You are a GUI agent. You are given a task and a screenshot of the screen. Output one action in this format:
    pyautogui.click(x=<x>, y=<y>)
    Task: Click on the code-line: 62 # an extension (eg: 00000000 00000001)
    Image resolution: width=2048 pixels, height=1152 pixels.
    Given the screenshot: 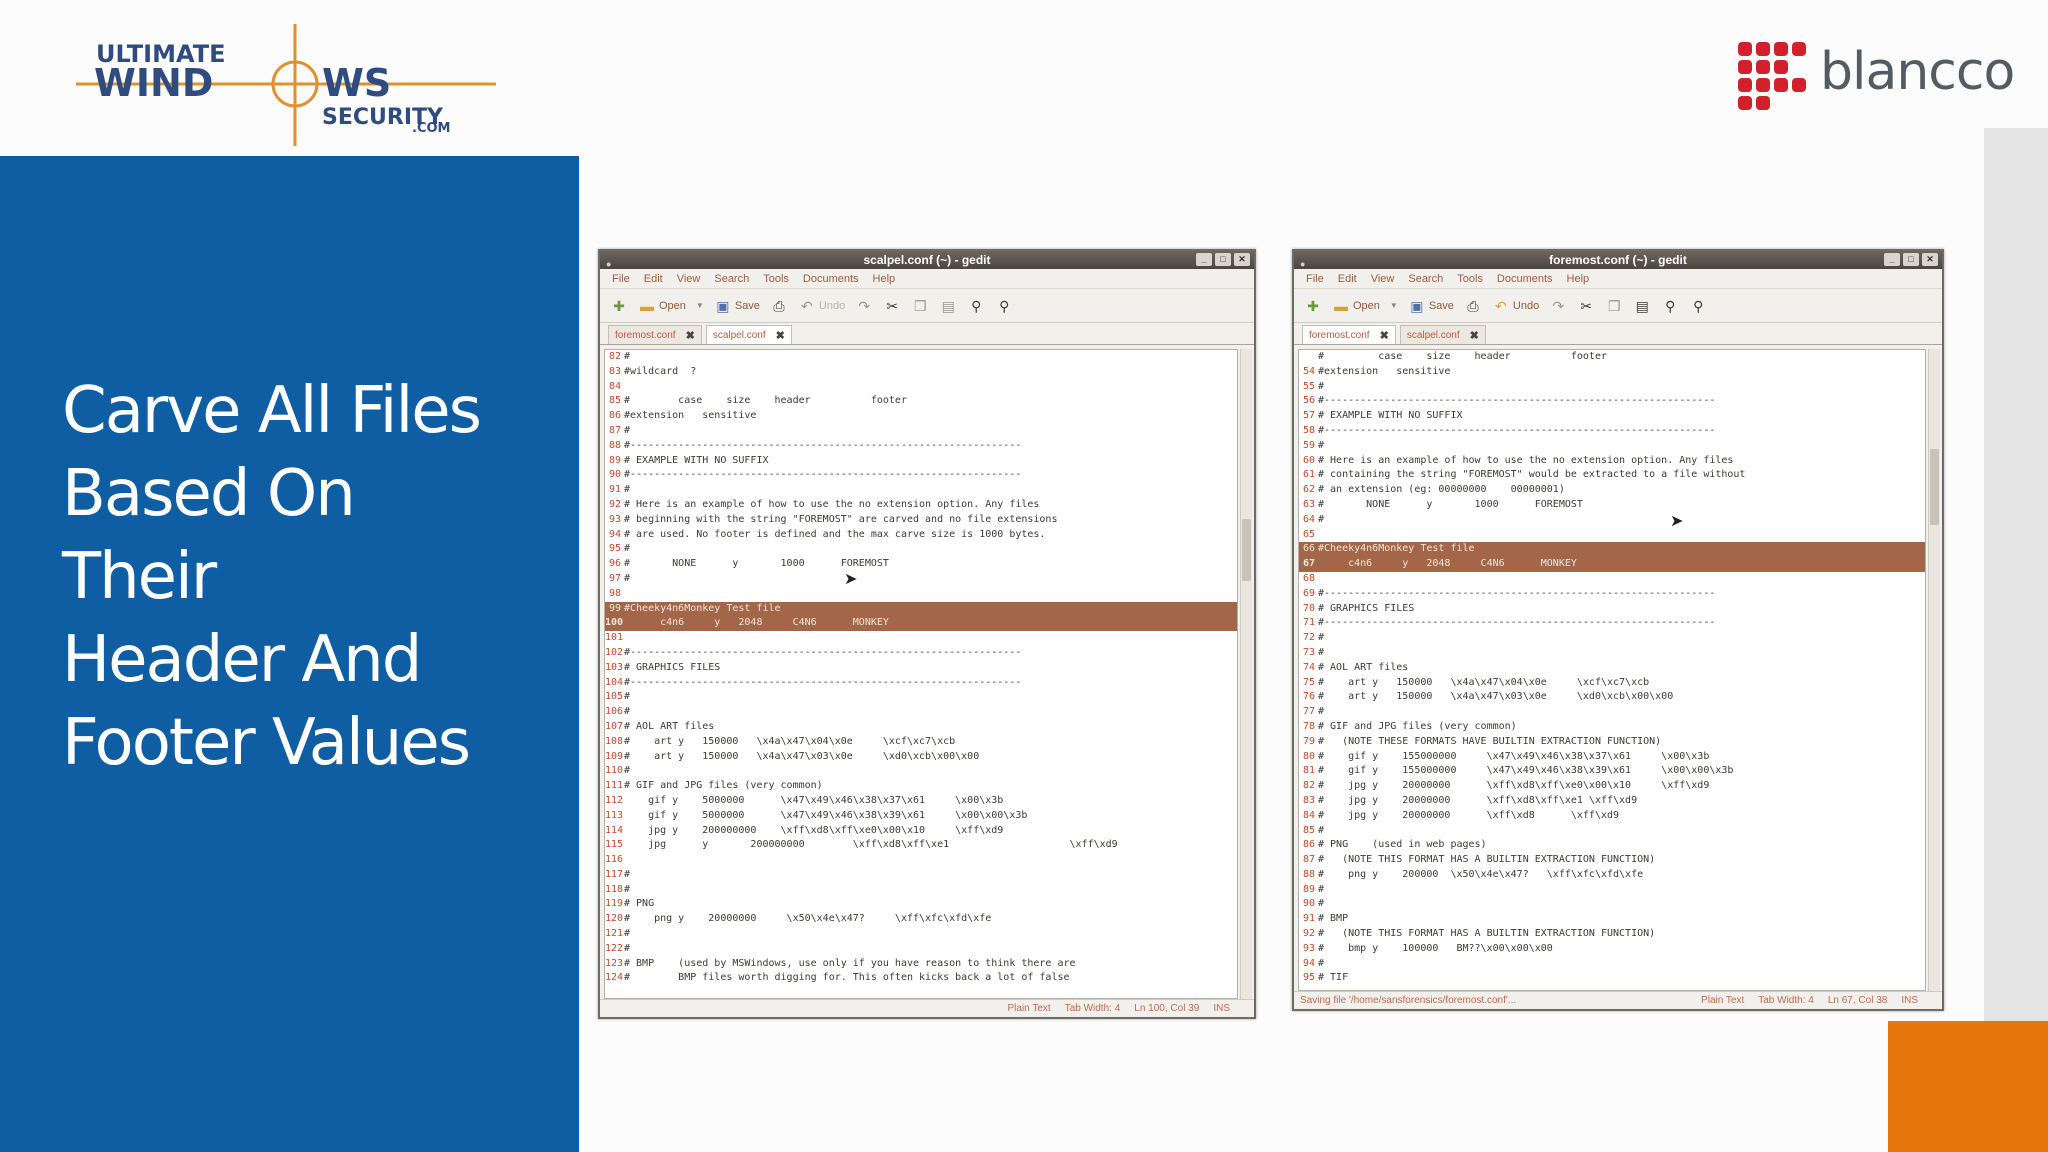 What is the action you would take?
    pyautogui.click(x=1612, y=490)
    